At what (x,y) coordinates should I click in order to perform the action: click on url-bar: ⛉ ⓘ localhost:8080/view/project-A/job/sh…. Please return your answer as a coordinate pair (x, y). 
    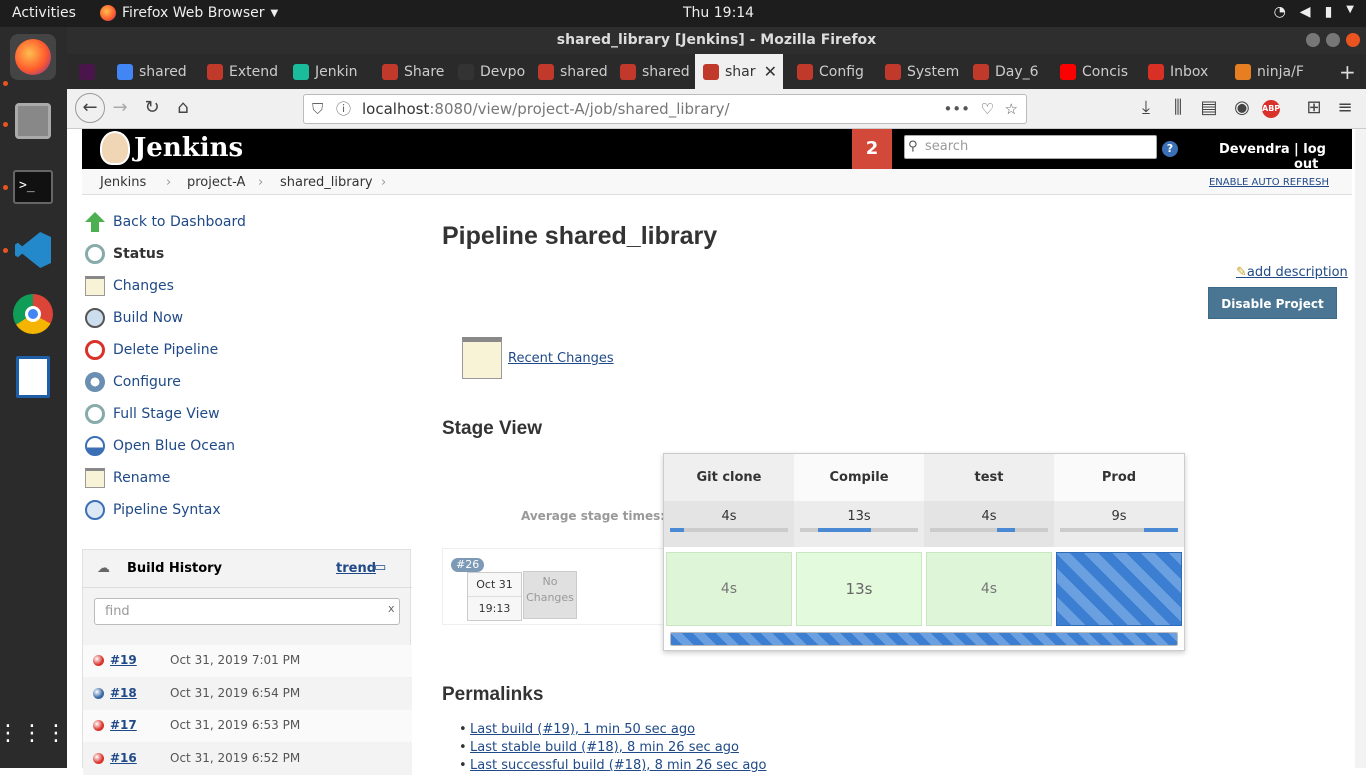
    Looking at the image, I should click on (665, 109).